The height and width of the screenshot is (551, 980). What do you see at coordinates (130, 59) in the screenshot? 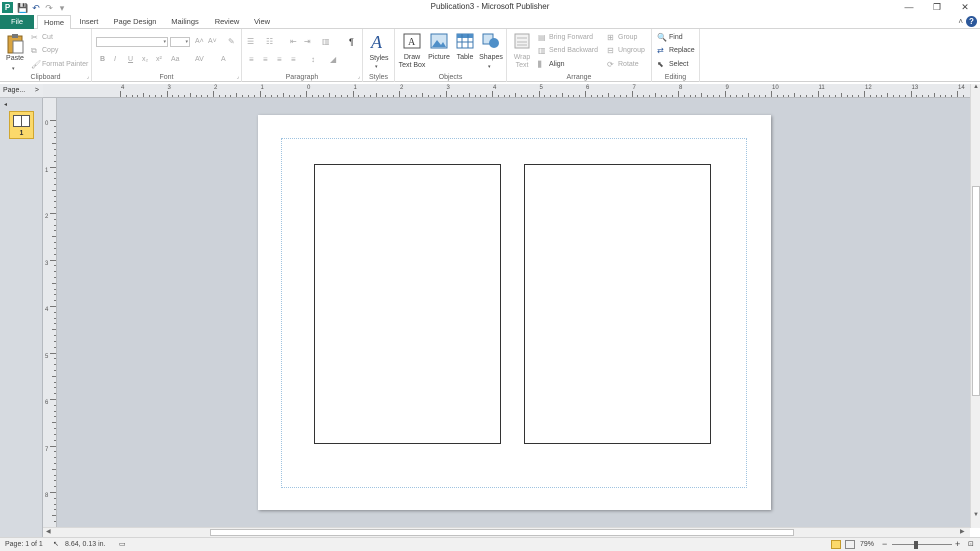
I see `underline-button: U` at bounding box center [130, 59].